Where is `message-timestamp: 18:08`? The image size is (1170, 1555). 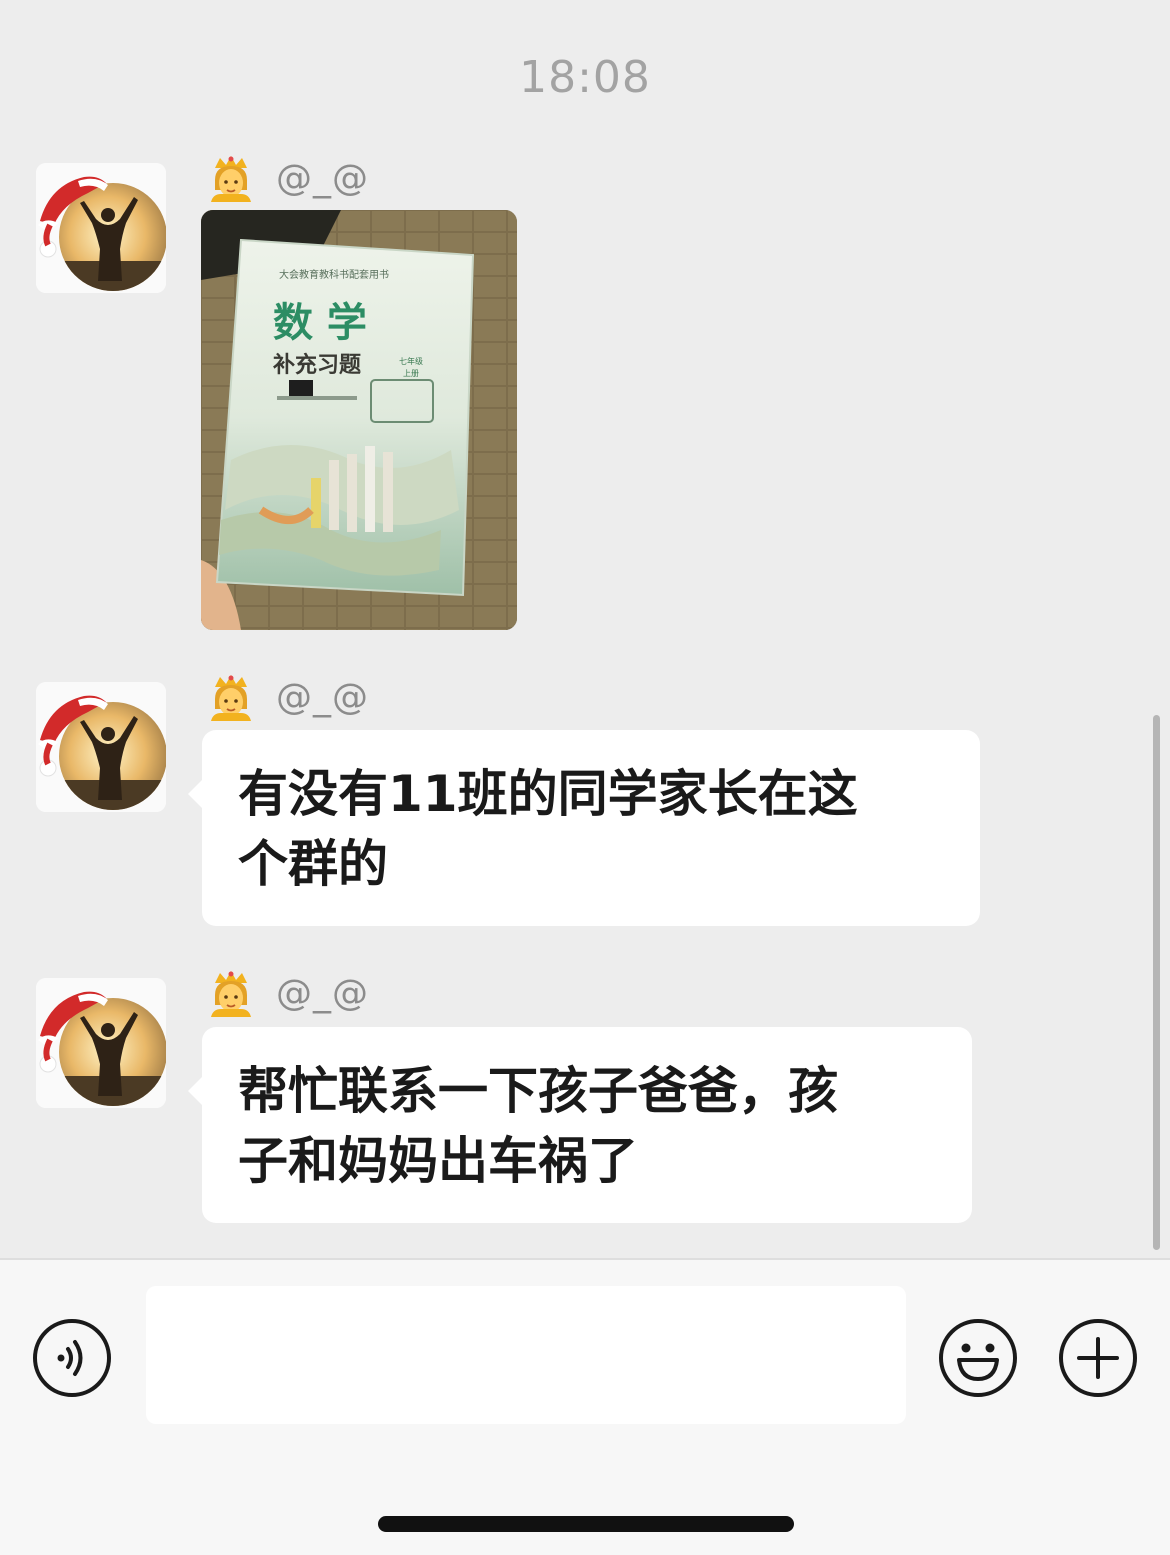 message-timestamp: 18:08 is located at coordinates (585, 77).